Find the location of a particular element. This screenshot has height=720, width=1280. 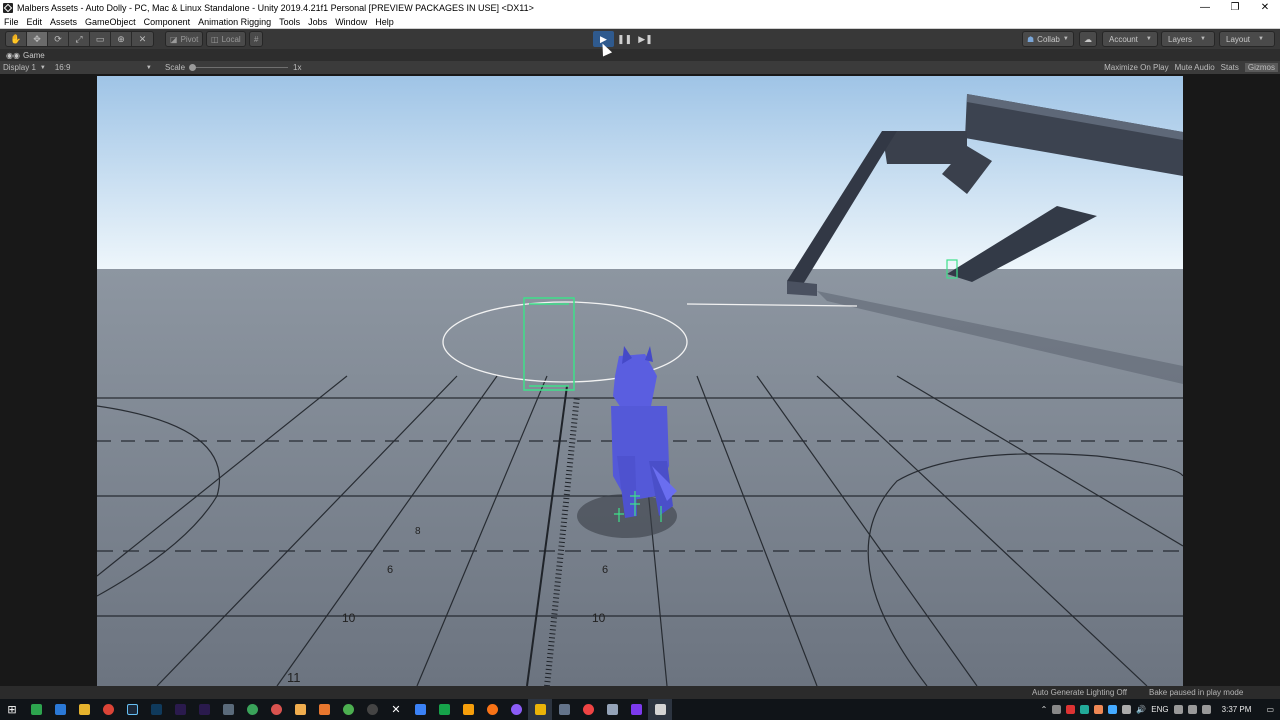

green-circle-icon is located at coordinates (252, 709).